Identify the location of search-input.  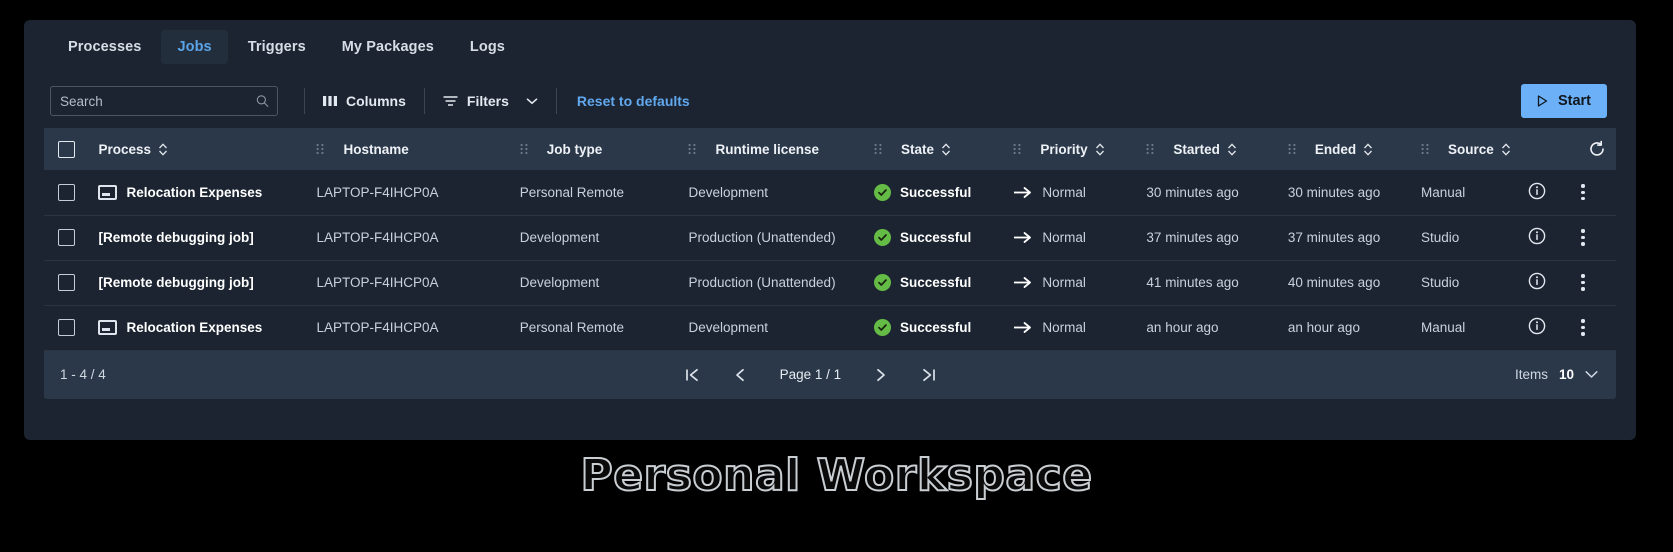
(164, 101).